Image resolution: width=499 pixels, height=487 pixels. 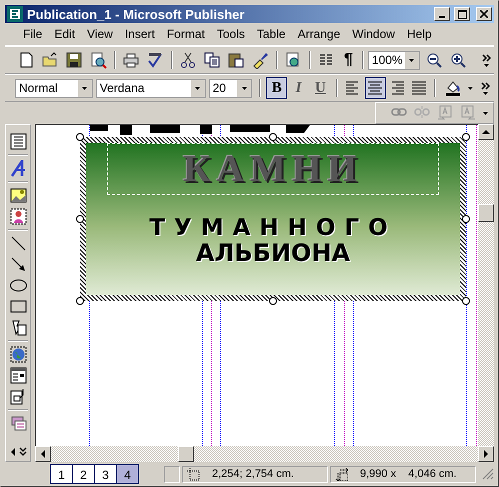 What do you see at coordinates (32, 34) in the screenshot?
I see `menu-item: File` at bounding box center [32, 34].